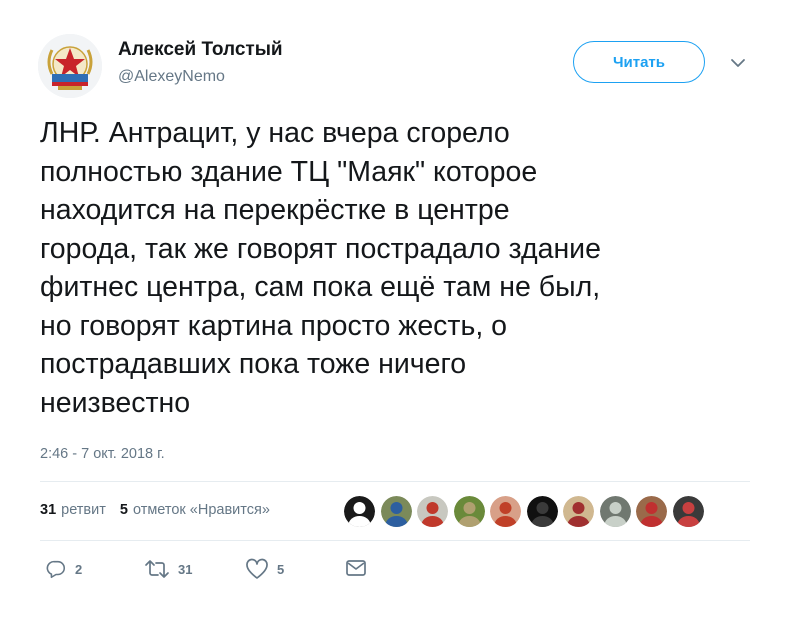 This screenshot has width=800, height=617. Describe the element at coordinates (115, 402) in the screenshot. I see `tweet-line: неизвестно` at that location.